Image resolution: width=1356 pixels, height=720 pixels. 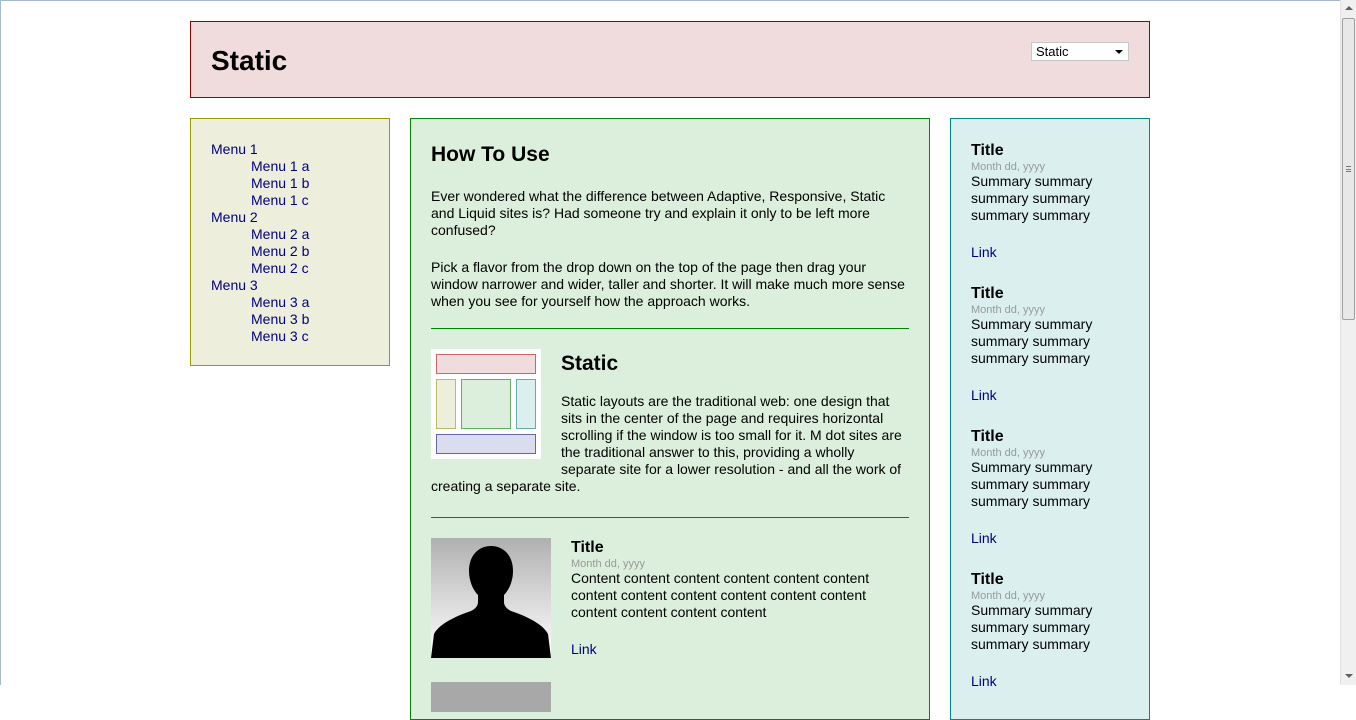 I want to click on nav-item-menu-1c: Menu 1 c, so click(x=260, y=200).